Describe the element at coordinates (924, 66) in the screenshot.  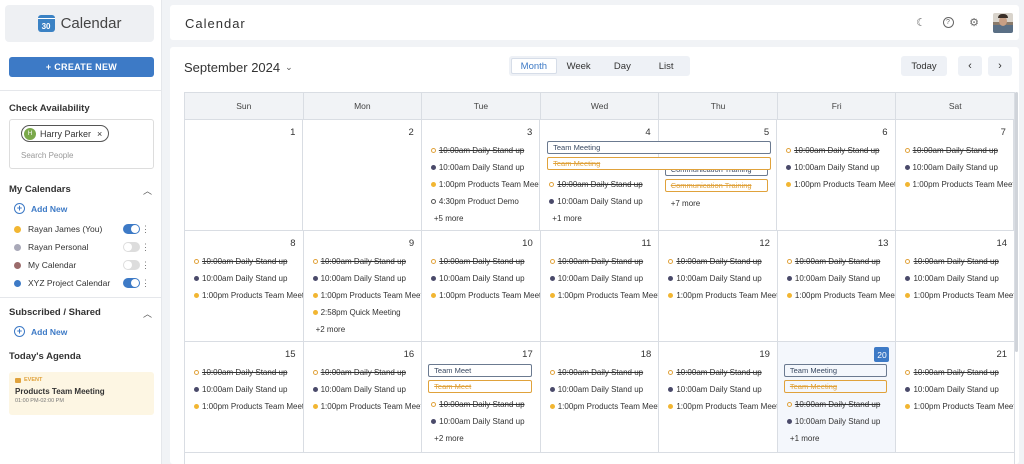
I see `today-button: Today` at that location.